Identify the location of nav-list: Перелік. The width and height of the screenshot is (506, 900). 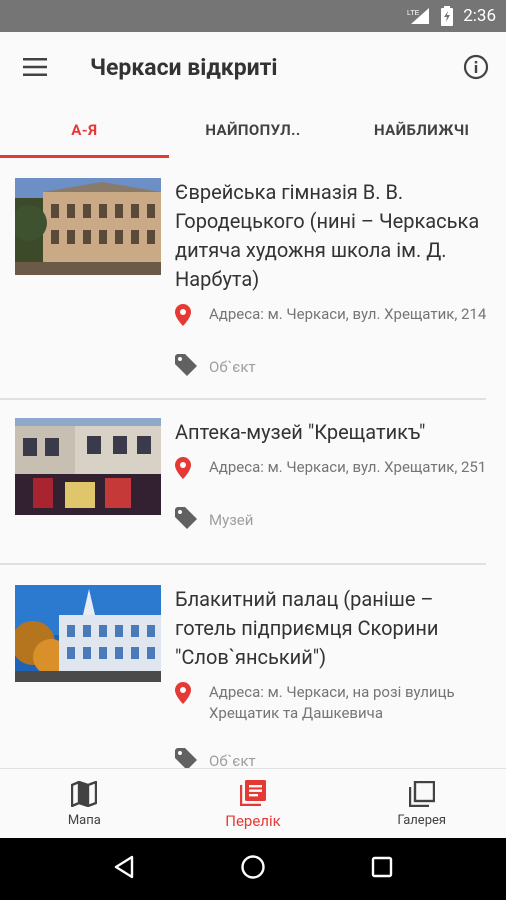
(253, 803).